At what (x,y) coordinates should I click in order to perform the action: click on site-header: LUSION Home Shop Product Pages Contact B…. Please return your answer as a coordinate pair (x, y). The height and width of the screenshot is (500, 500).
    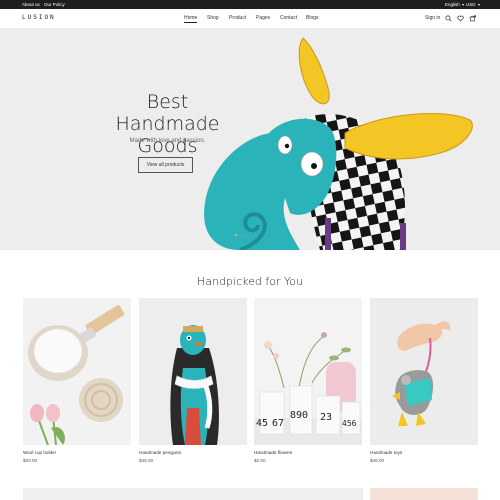
    Looking at the image, I should click on (250, 18).